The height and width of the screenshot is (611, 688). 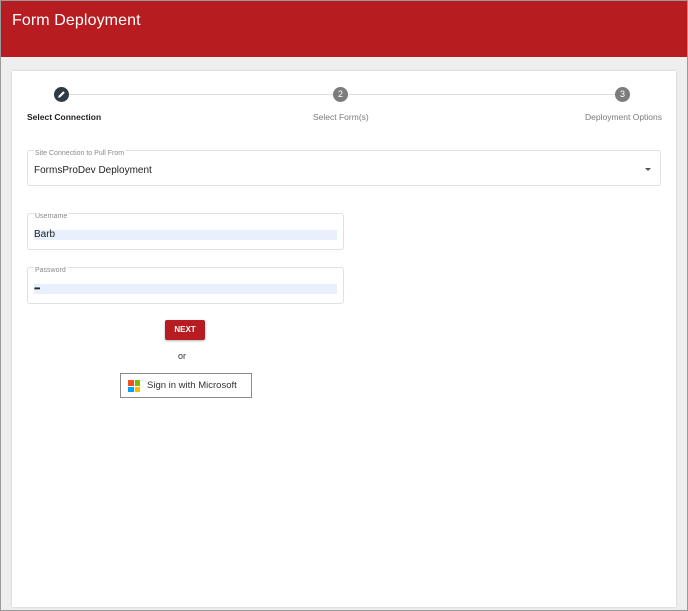 What do you see at coordinates (182, 356) in the screenshot?
I see `or-separator: or` at bounding box center [182, 356].